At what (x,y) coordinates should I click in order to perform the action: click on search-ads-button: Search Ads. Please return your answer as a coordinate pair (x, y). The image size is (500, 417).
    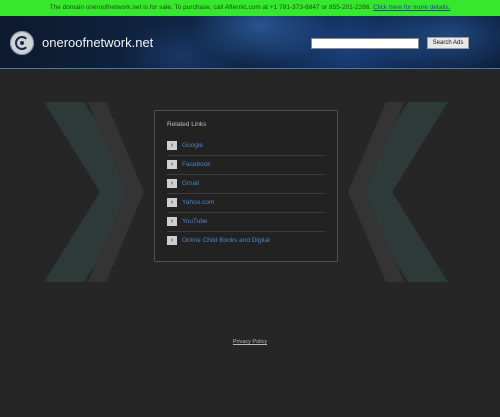
    Looking at the image, I should click on (448, 43).